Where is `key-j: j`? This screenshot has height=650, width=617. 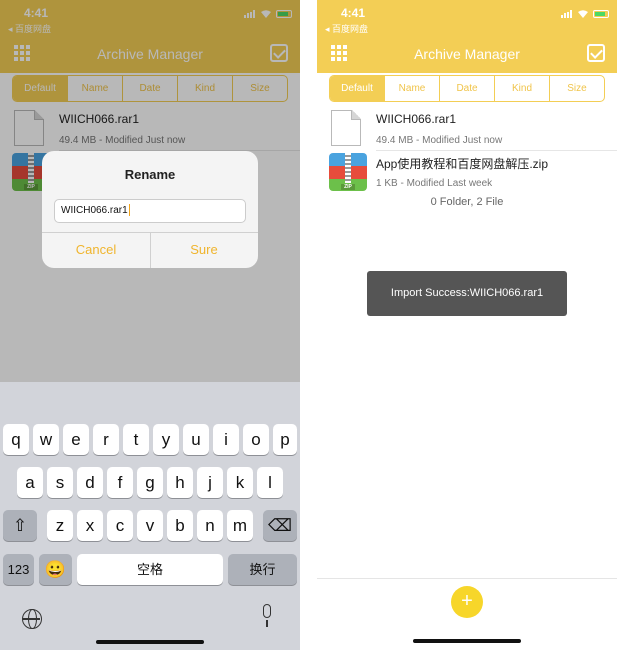
key-j: j is located at coordinates (210, 482).